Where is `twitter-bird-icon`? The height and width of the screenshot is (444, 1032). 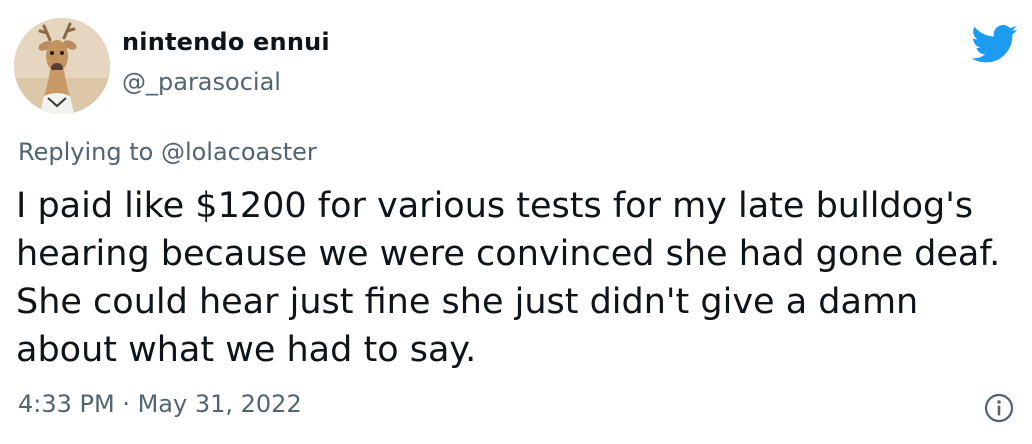 twitter-bird-icon is located at coordinates (994, 44).